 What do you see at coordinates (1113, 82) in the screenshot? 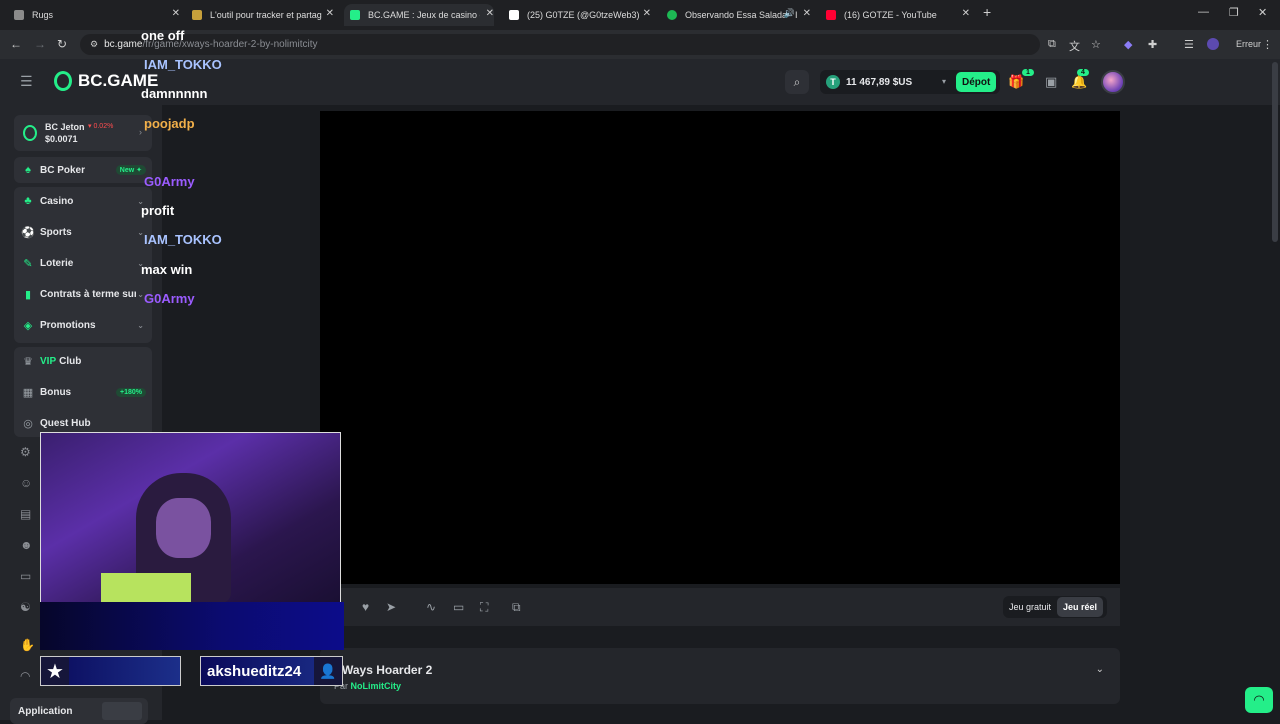
I see `user-avatar` at bounding box center [1113, 82].